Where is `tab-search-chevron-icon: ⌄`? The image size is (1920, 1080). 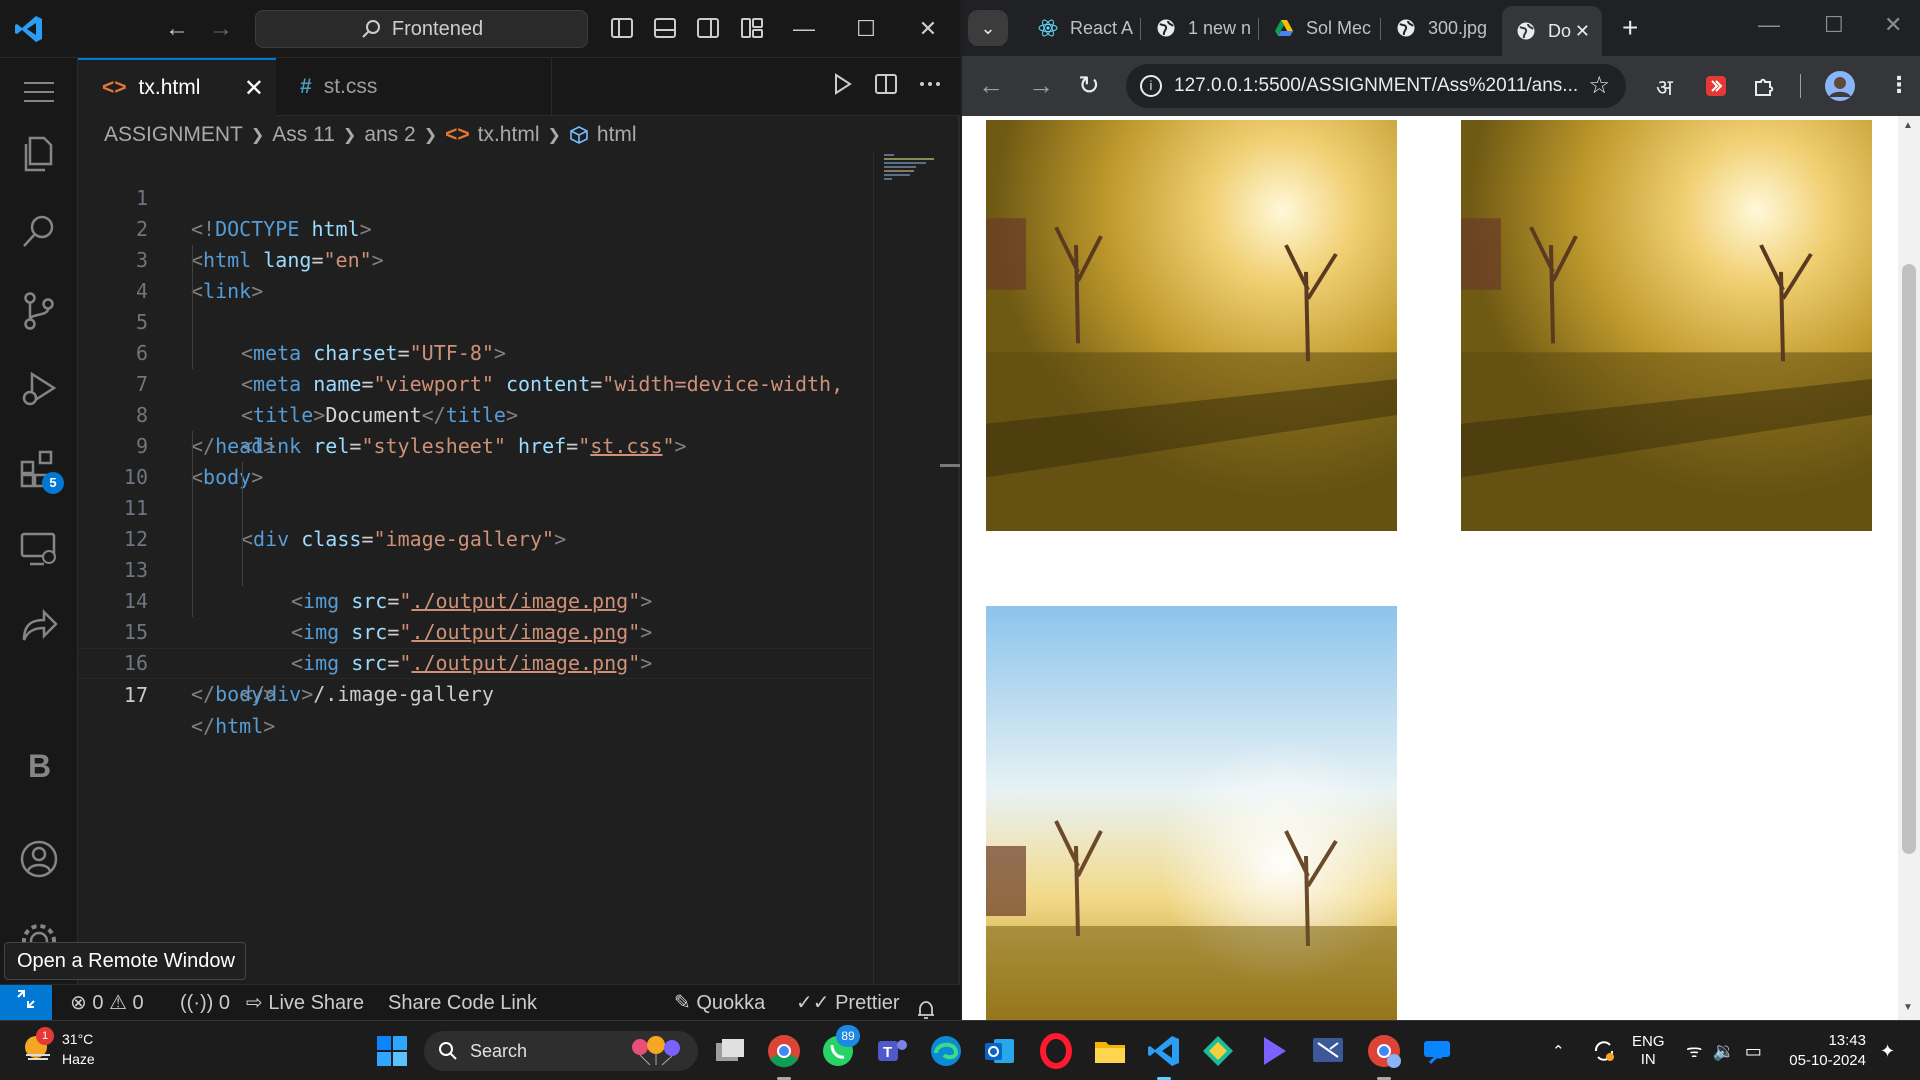
tab-search-chevron-icon: ⌄ is located at coordinates (988, 28).